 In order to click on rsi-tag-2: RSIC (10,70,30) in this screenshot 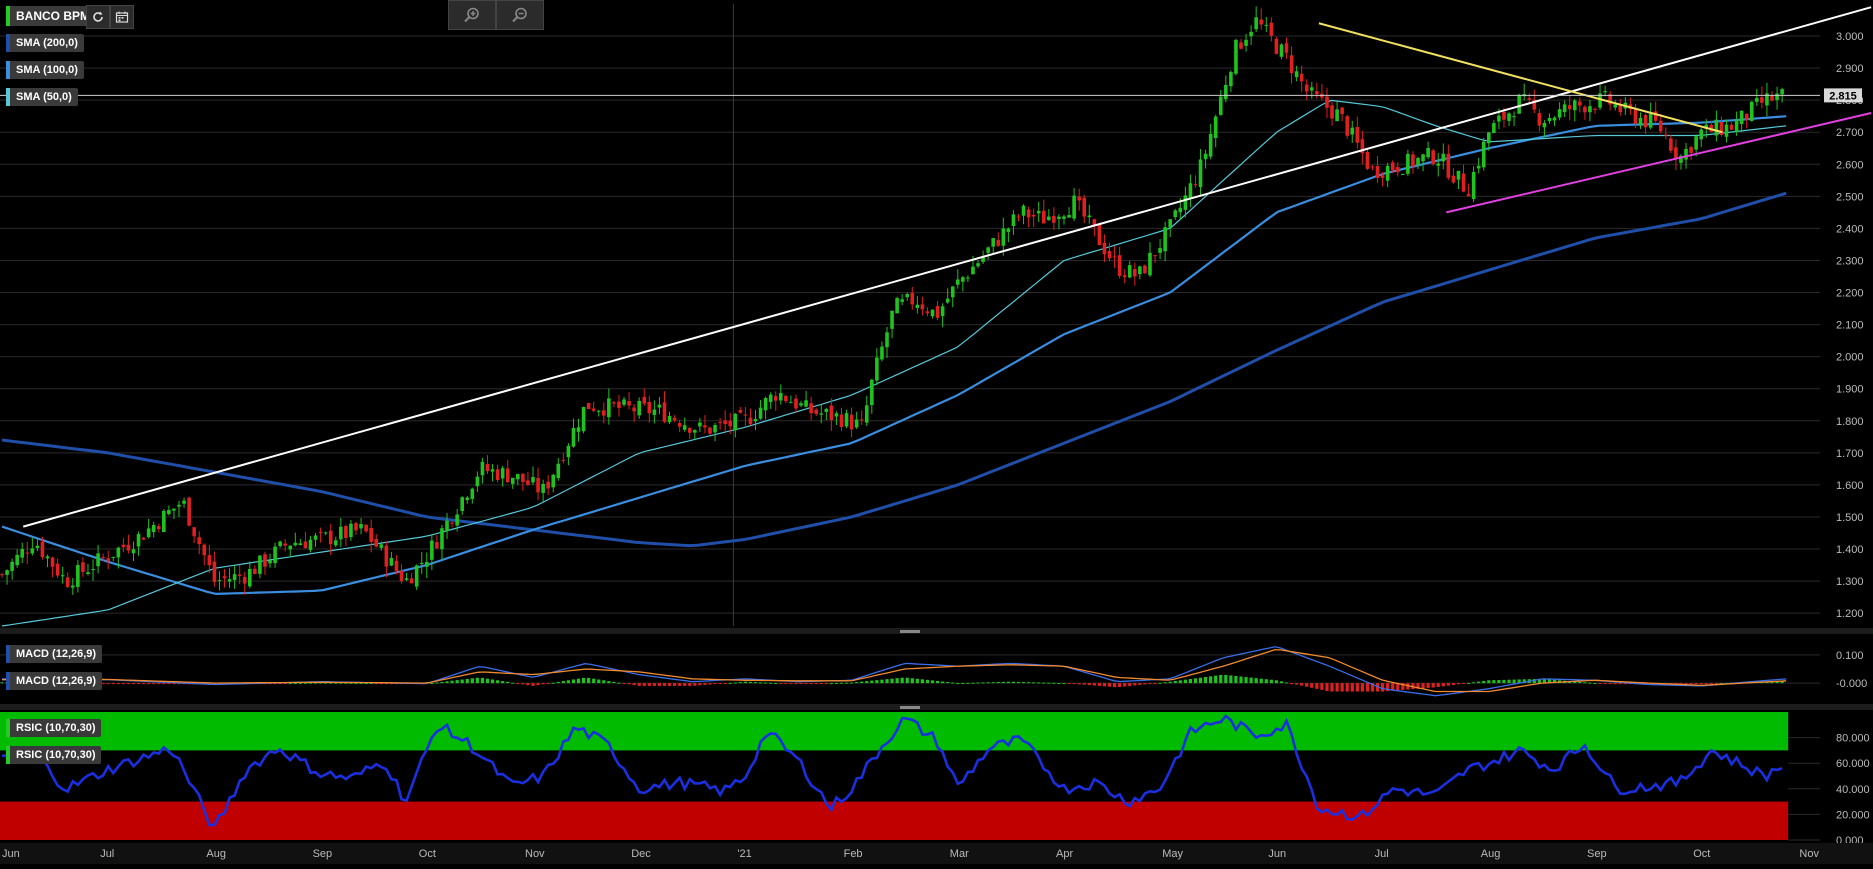, I will do `click(54, 755)`.